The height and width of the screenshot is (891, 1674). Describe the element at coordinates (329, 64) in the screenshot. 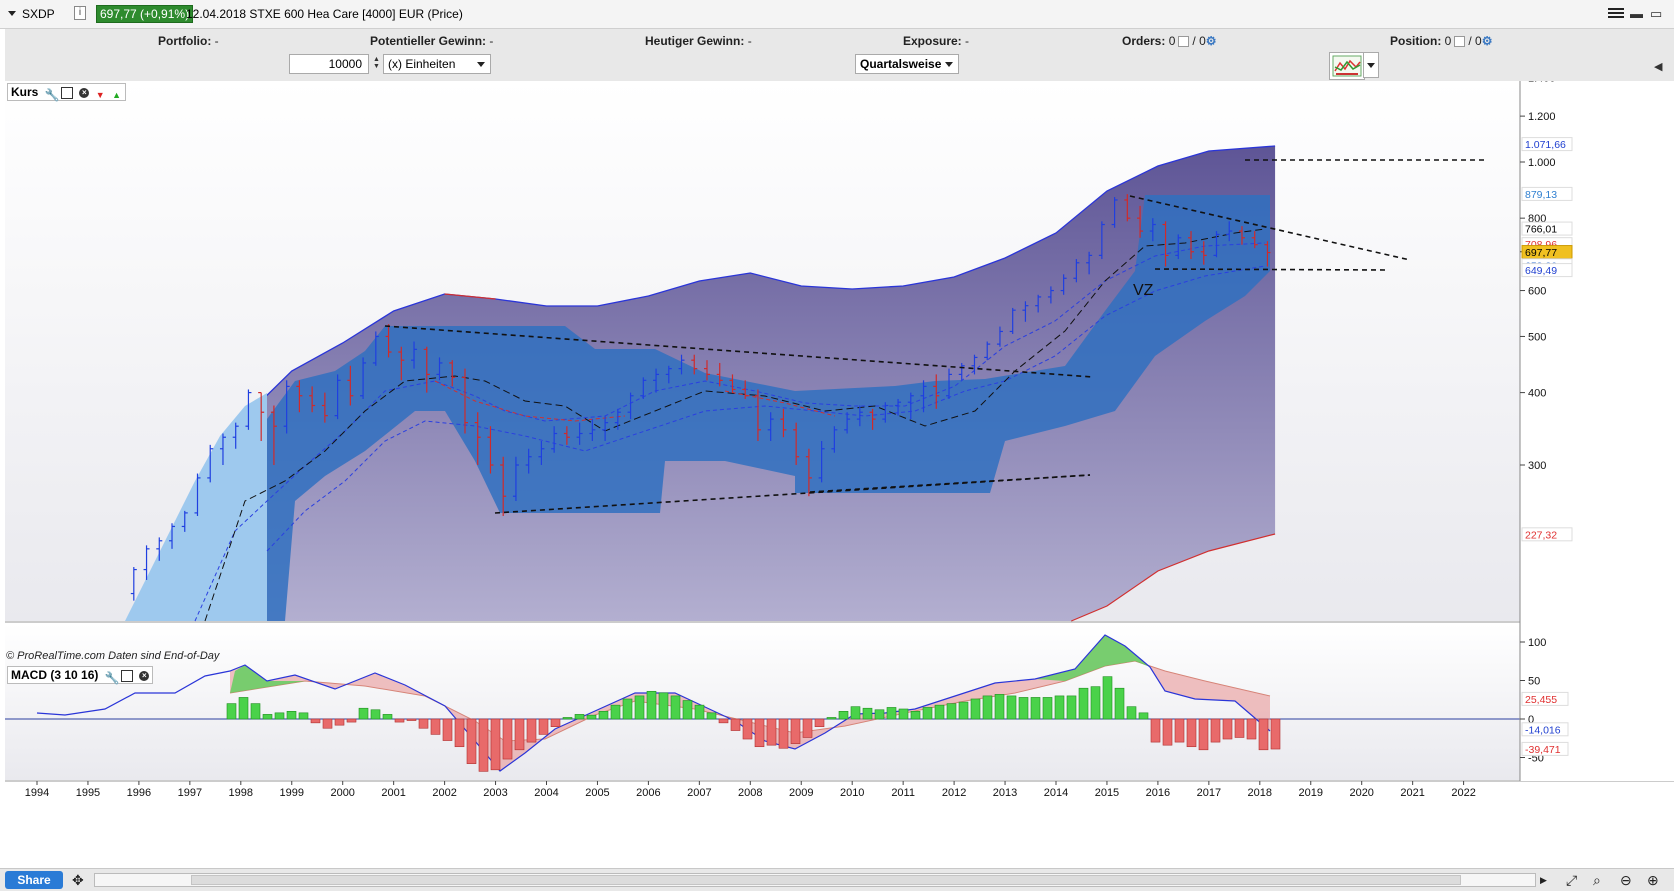

I see `quantity-input: 10000` at that location.